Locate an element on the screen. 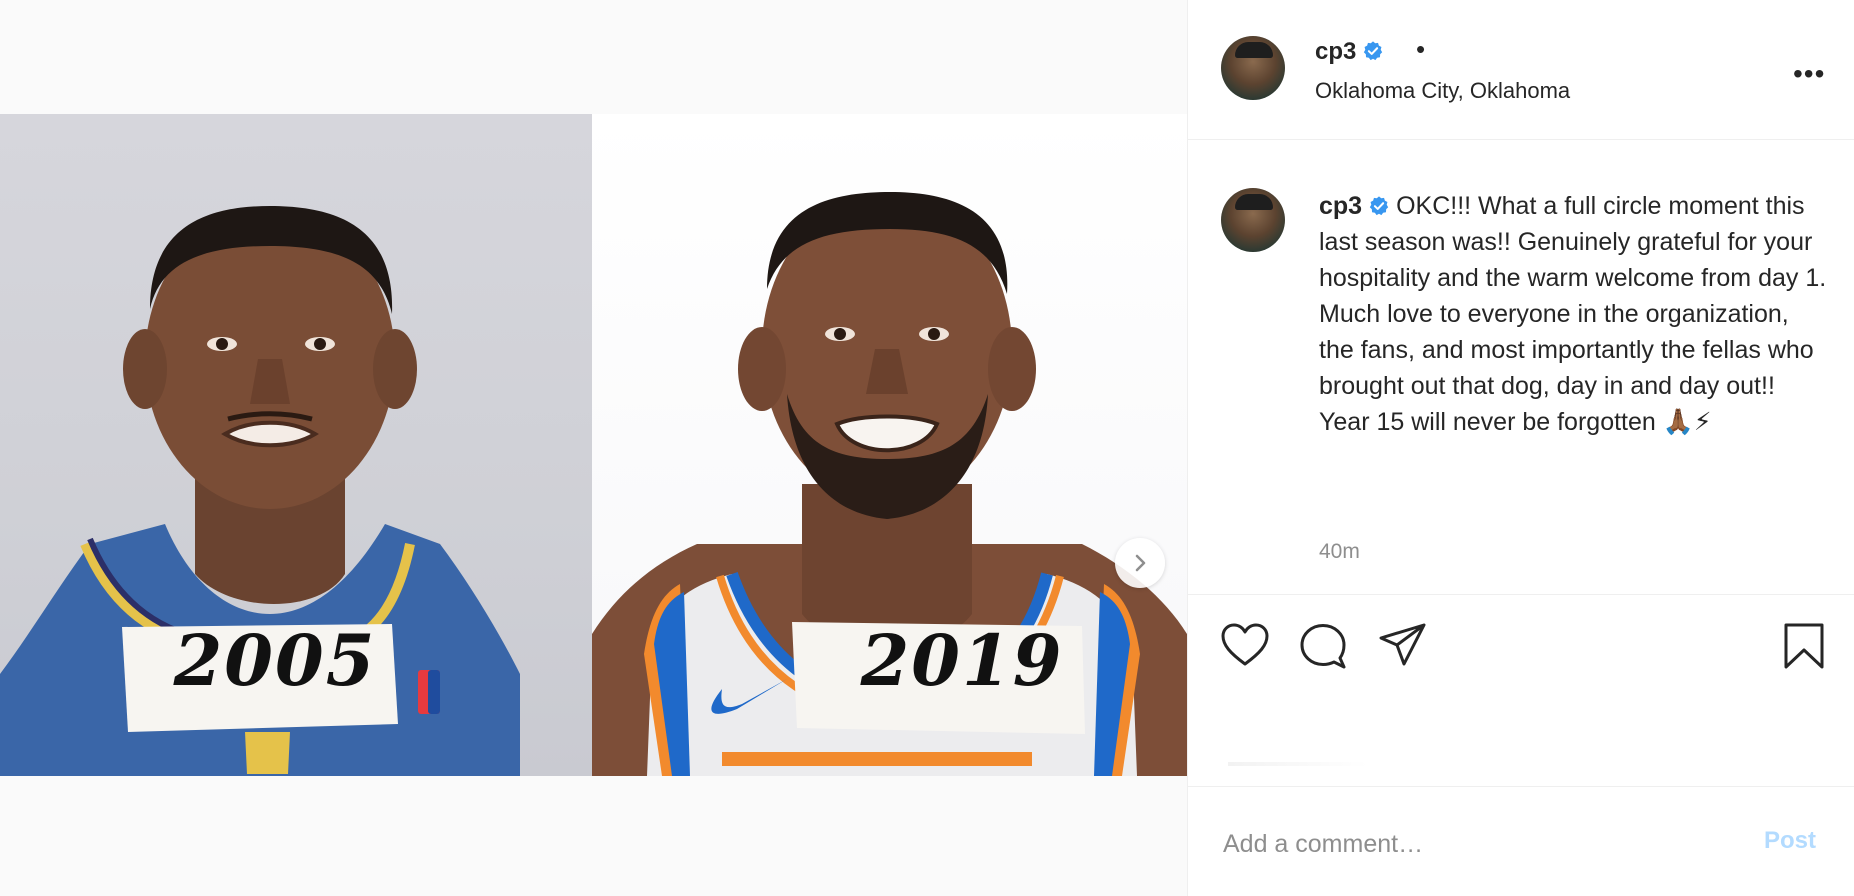 Image resolution: width=1854 pixels, height=896 pixels. location-link: Oklahoma City, Oklahoma is located at coordinates (1442, 91).